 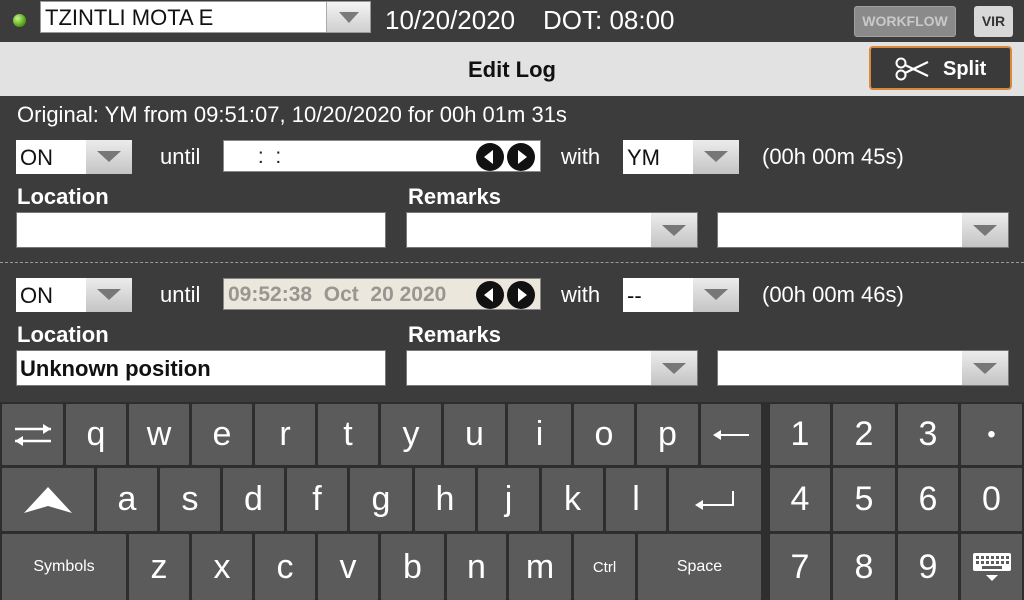 I want to click on key-4: 4, so click(x=800, y=499).